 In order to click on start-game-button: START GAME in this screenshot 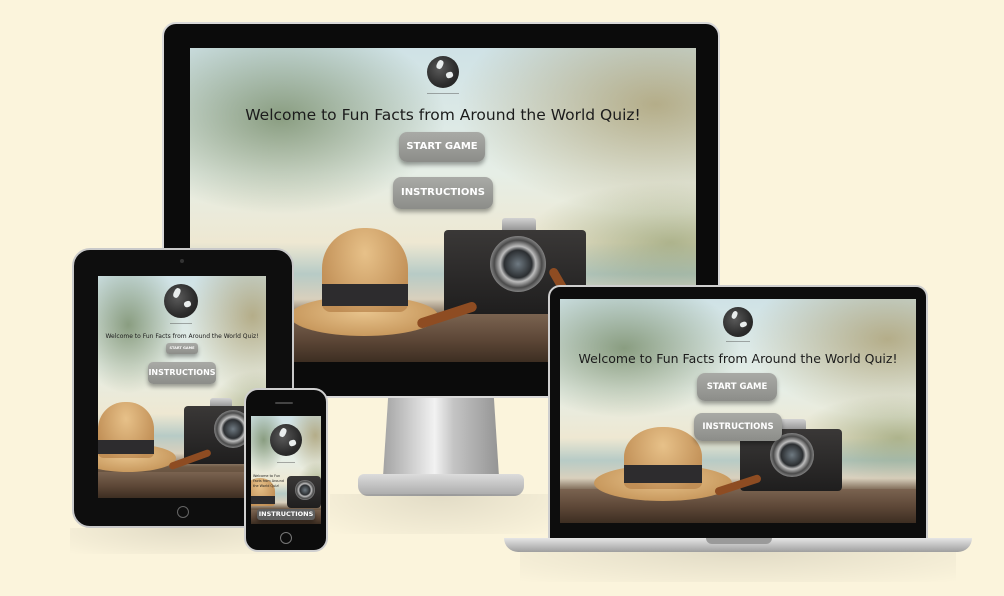, I will do `click(442, 147)`.